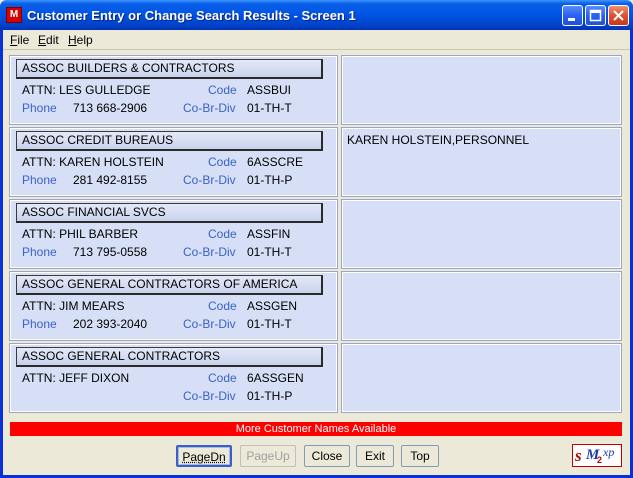 The width and height of the screenshot is (633, 478). Describe the element at coordinates (110, 252) in the screenshot. I see `phone-value: 713 795-0558` at that location.